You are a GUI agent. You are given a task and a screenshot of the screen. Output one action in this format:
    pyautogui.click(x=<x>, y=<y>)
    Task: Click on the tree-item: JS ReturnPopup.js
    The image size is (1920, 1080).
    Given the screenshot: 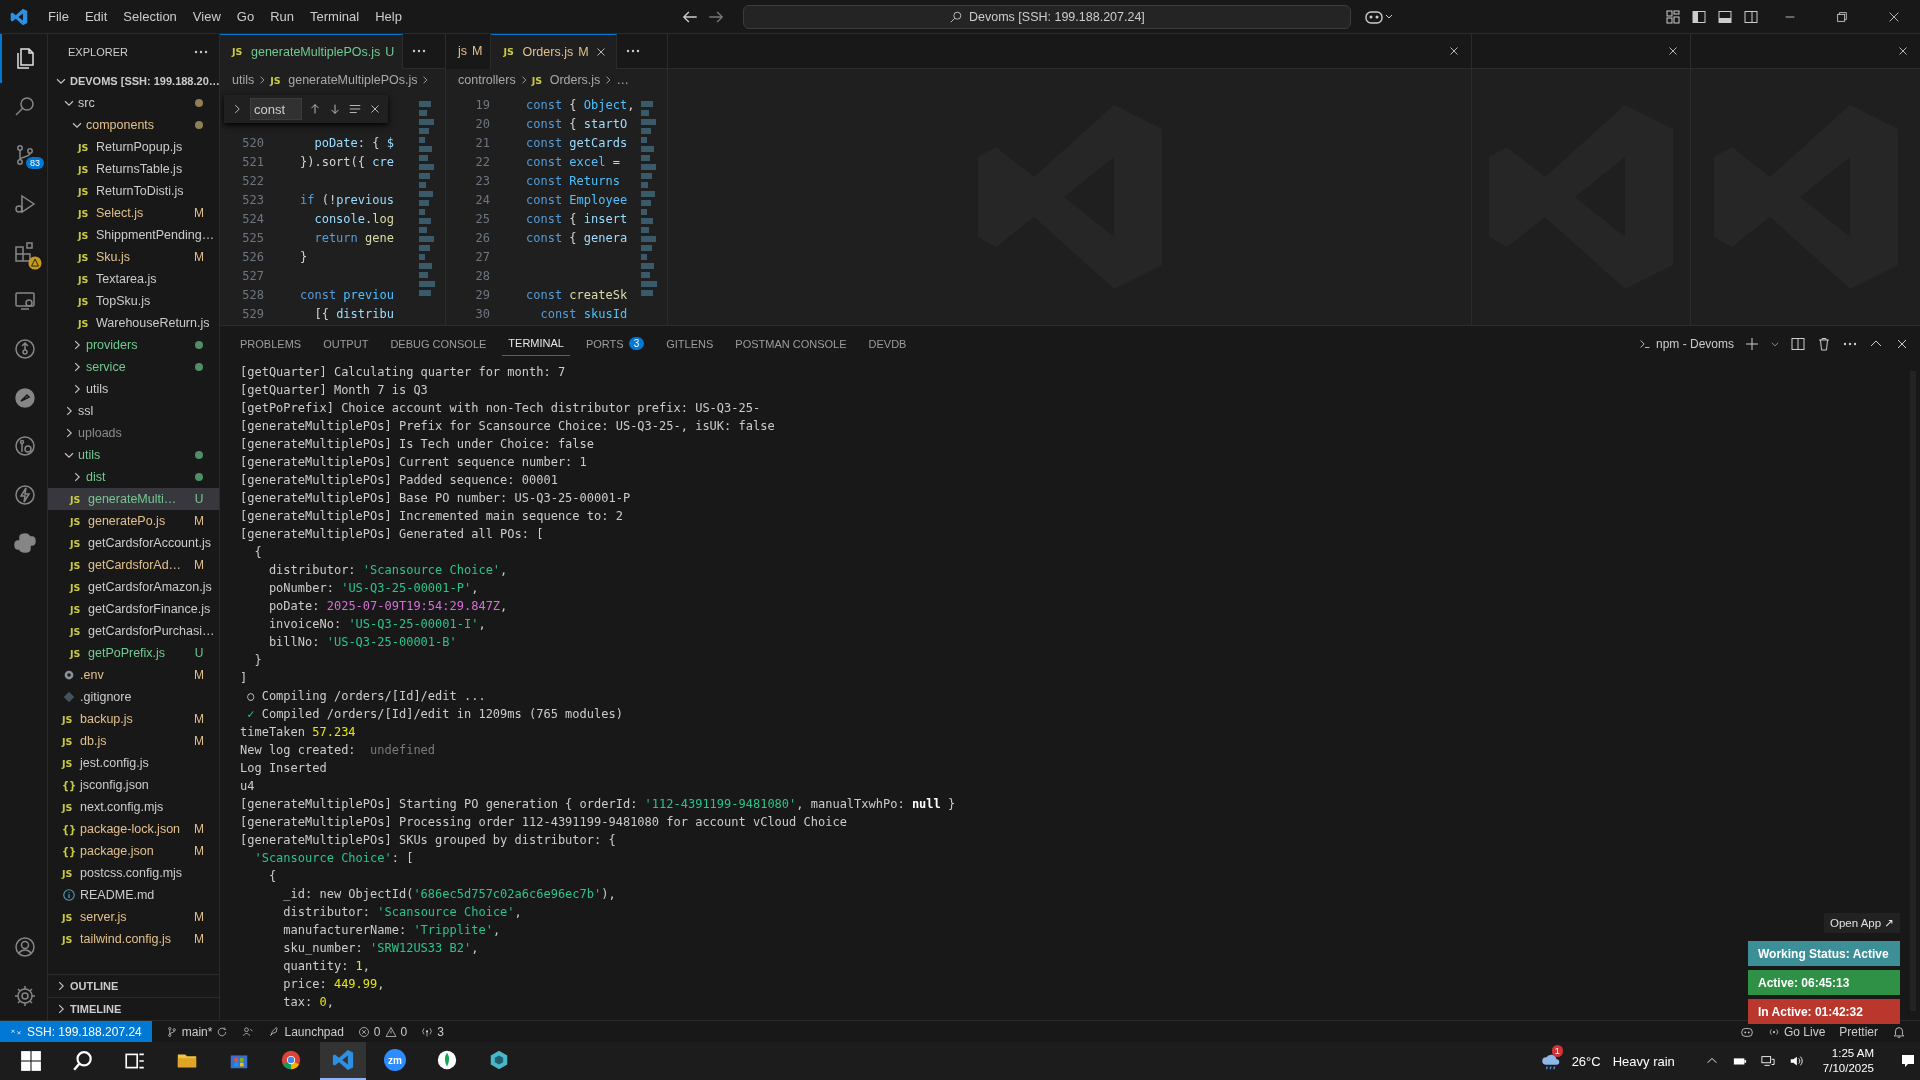 What is the action you would take?
    pyautogui.click(x=133, y=147)
    